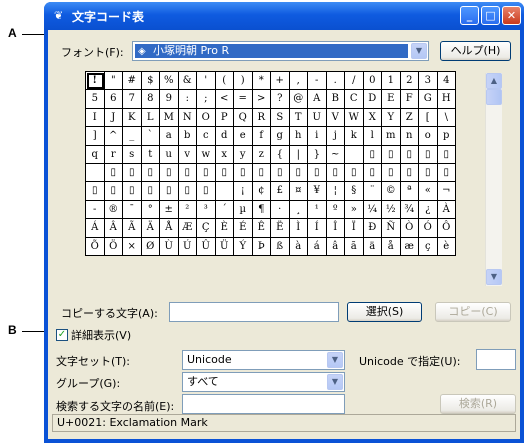  I want to click on char-cell: !, so click(95, 81).